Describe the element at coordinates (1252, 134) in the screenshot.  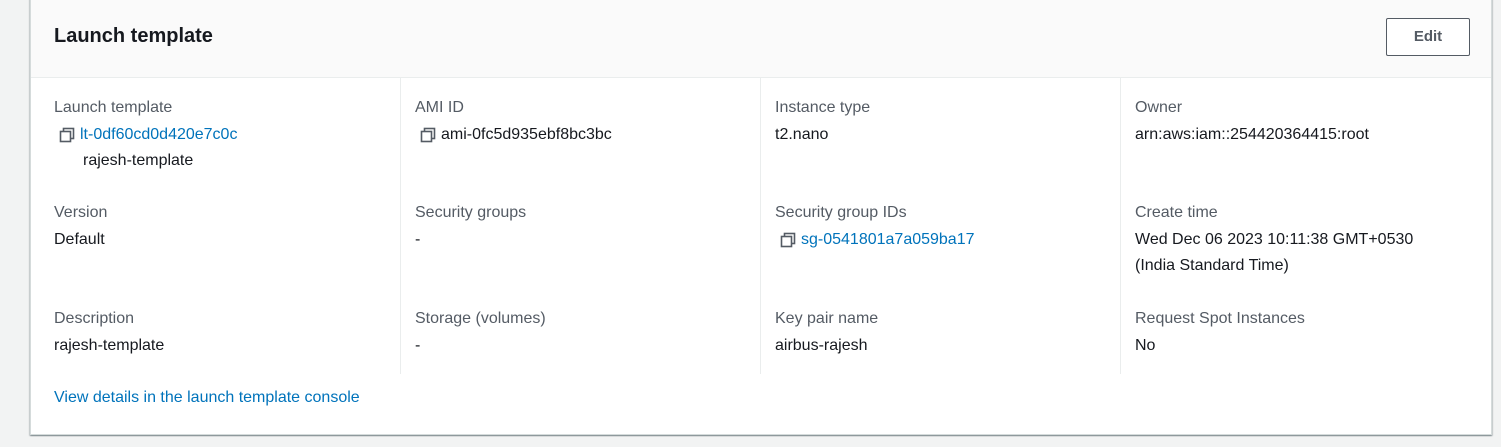
I see `owner-value: arn:aws:iam::254420364415:root` at that location.